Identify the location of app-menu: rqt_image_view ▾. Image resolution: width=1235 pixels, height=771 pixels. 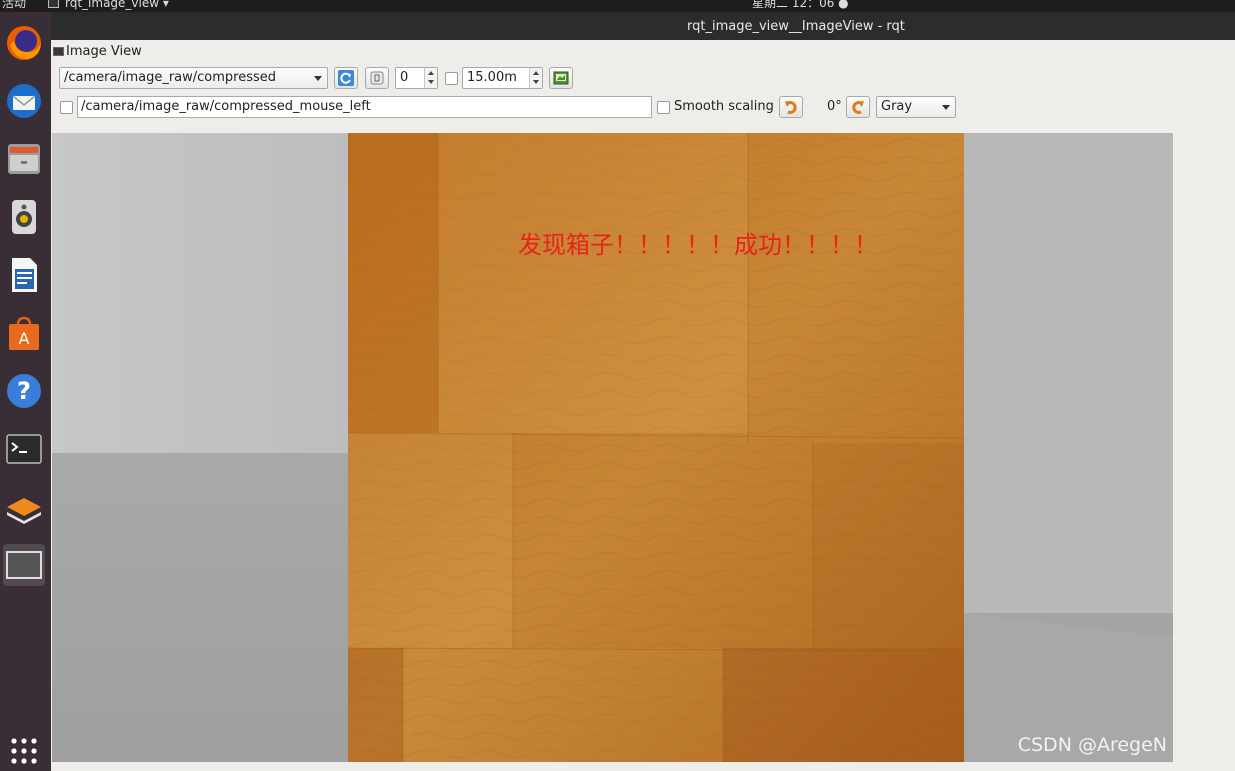
(108, 5).